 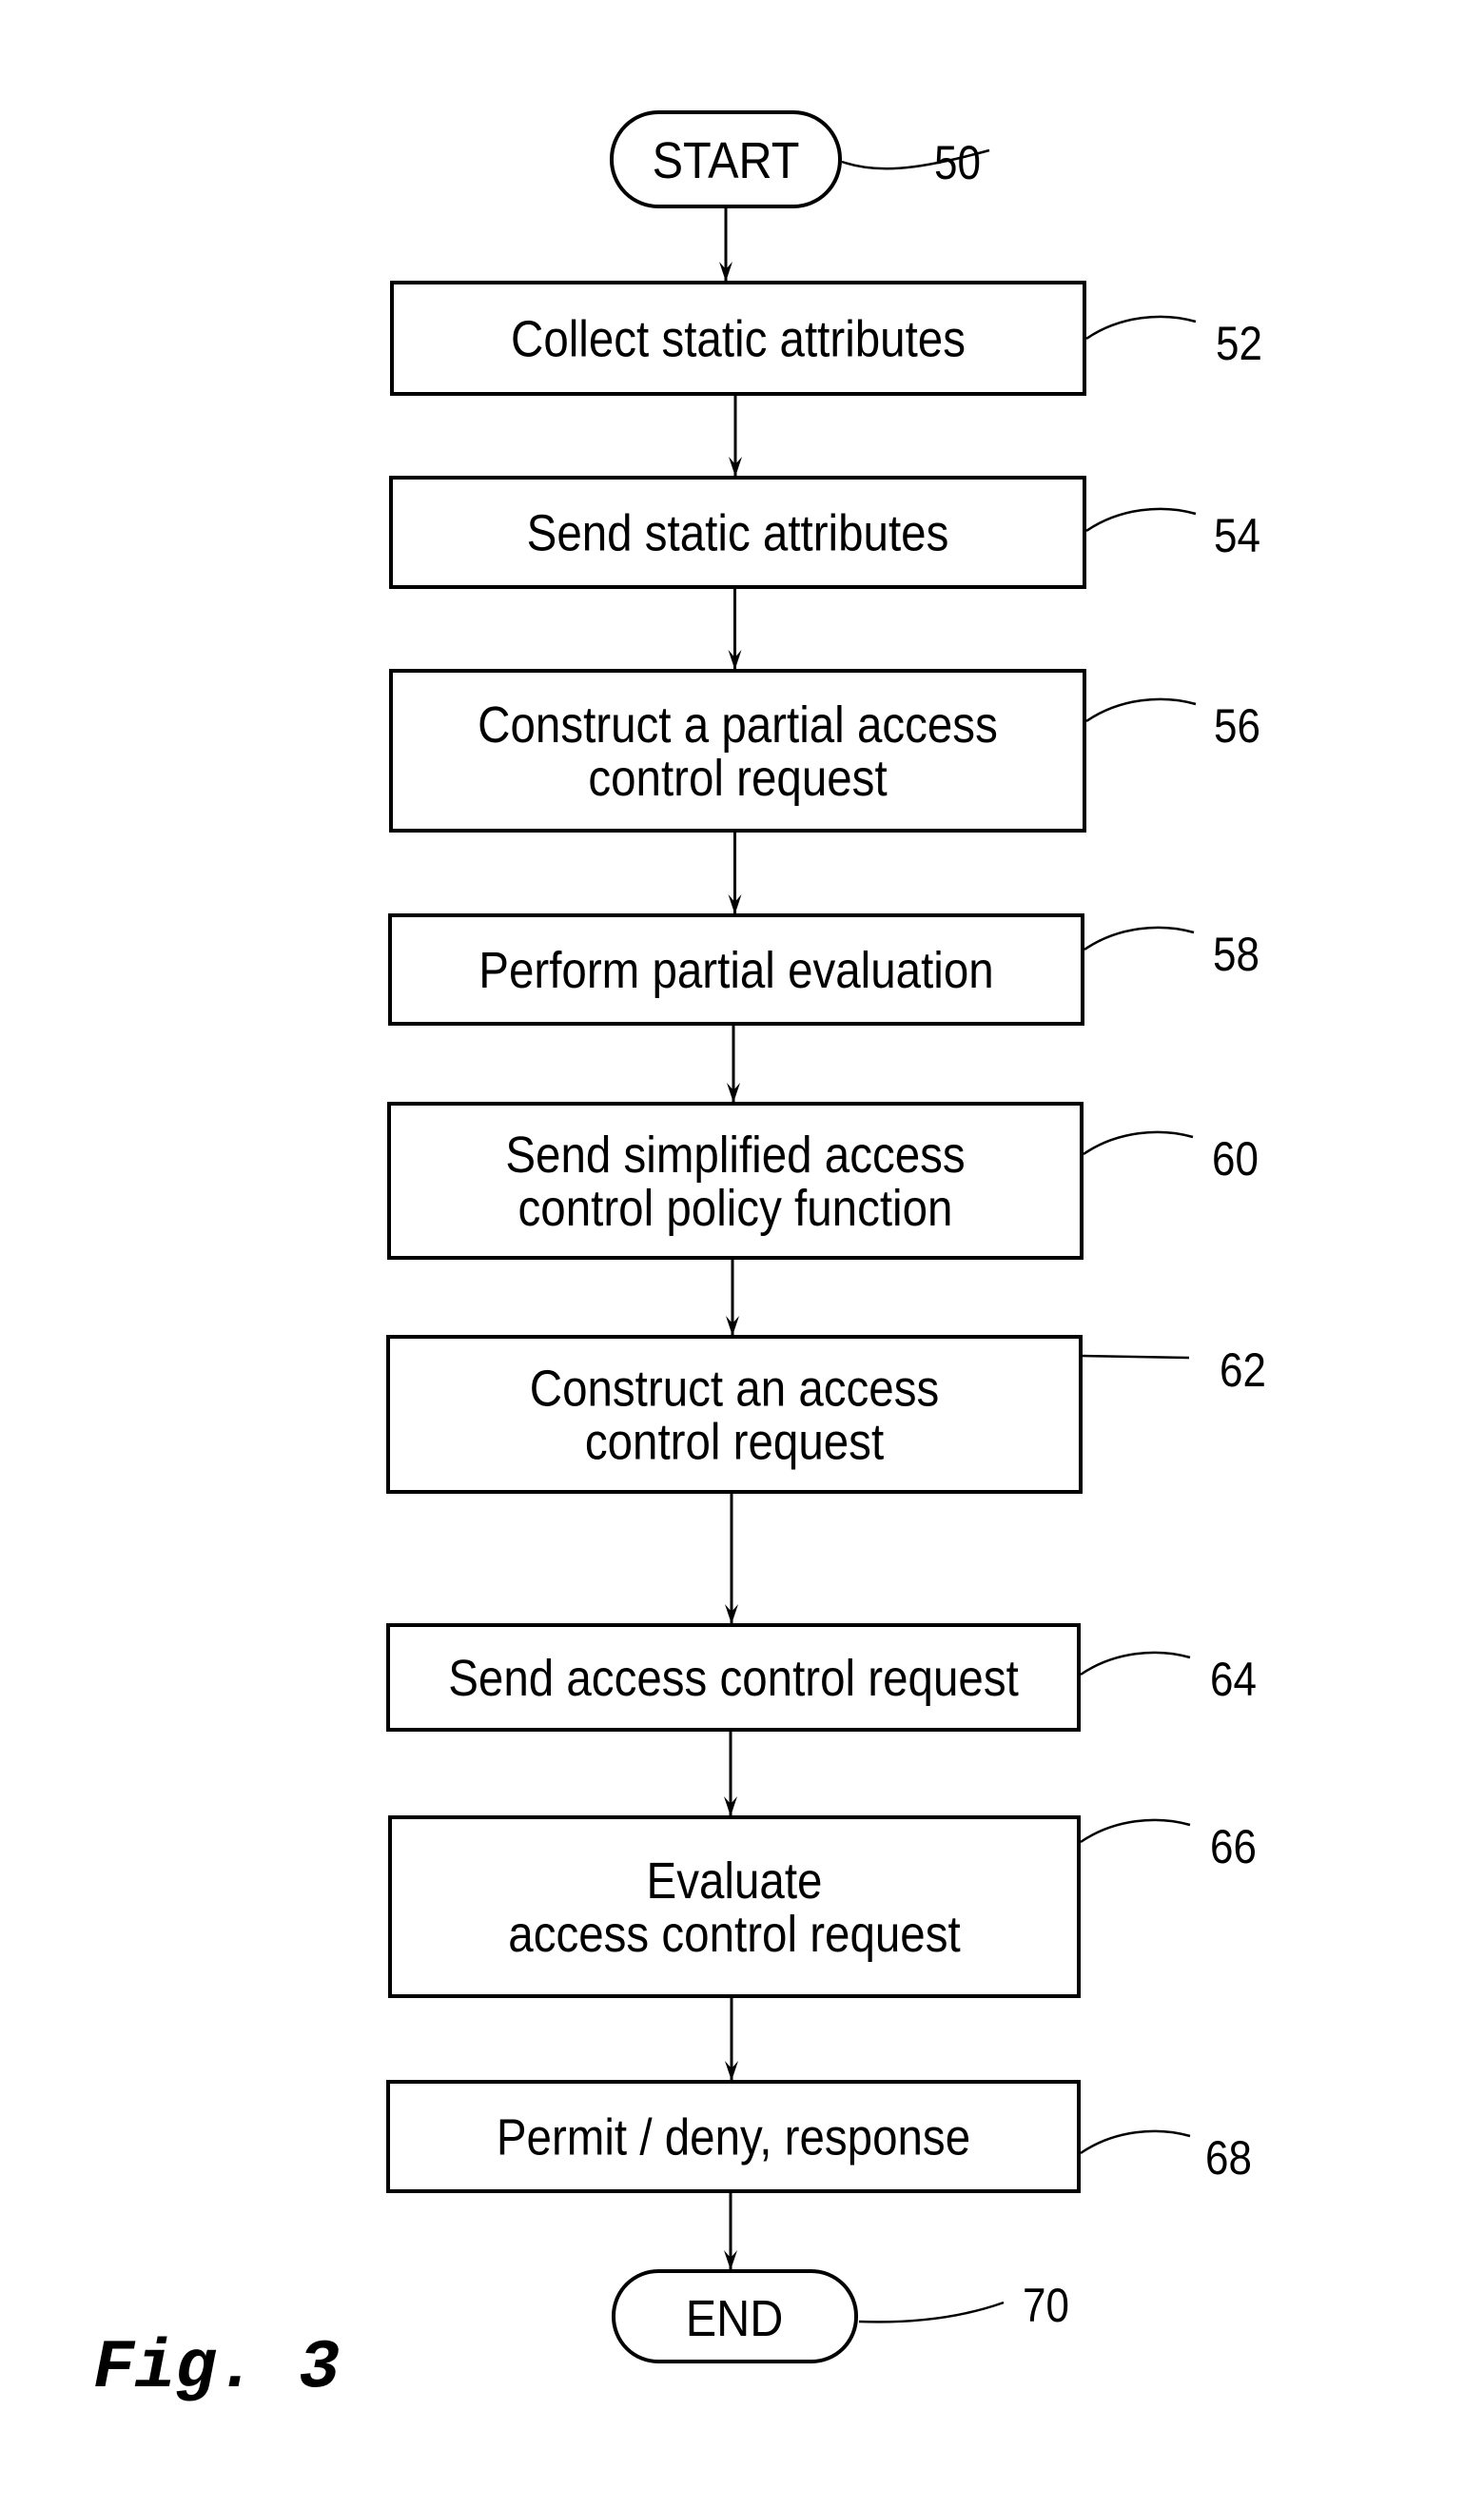 I want to click on figure-caption: Fig. 3, so click(x=216, y=2368).